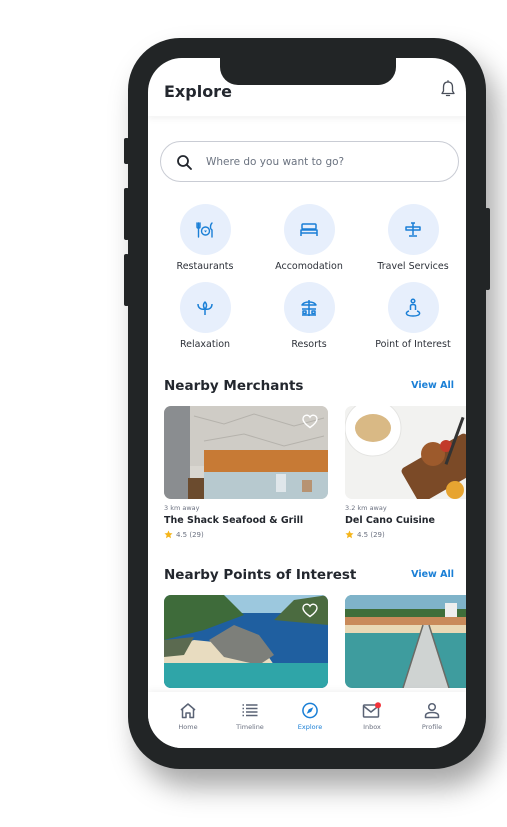  I want to click on category-resorts: Resorts, so click(309, 316).